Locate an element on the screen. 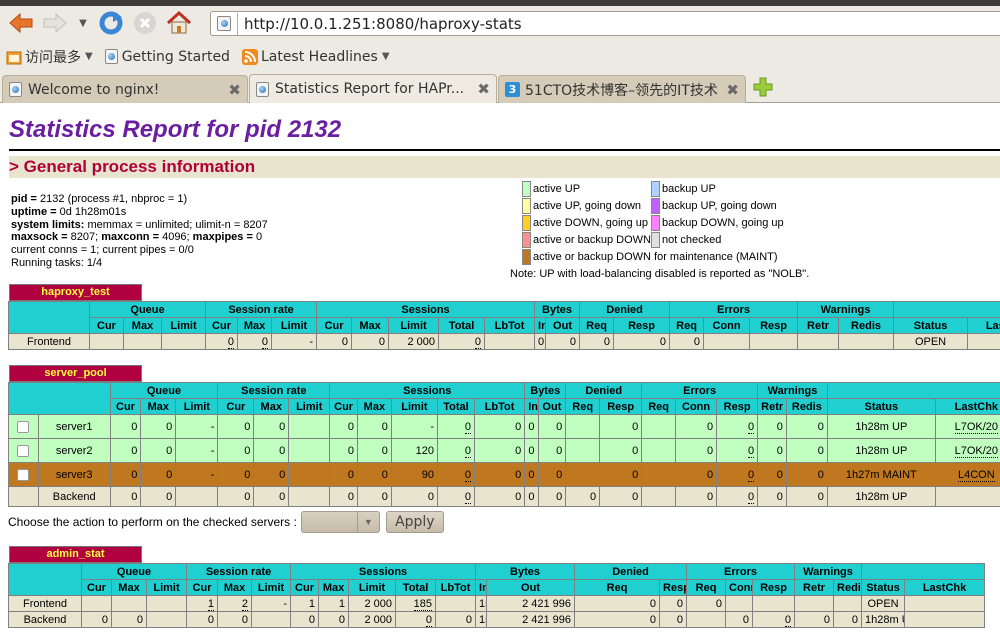  legend-item: active UP, going down is located at coordinates (581, 206).